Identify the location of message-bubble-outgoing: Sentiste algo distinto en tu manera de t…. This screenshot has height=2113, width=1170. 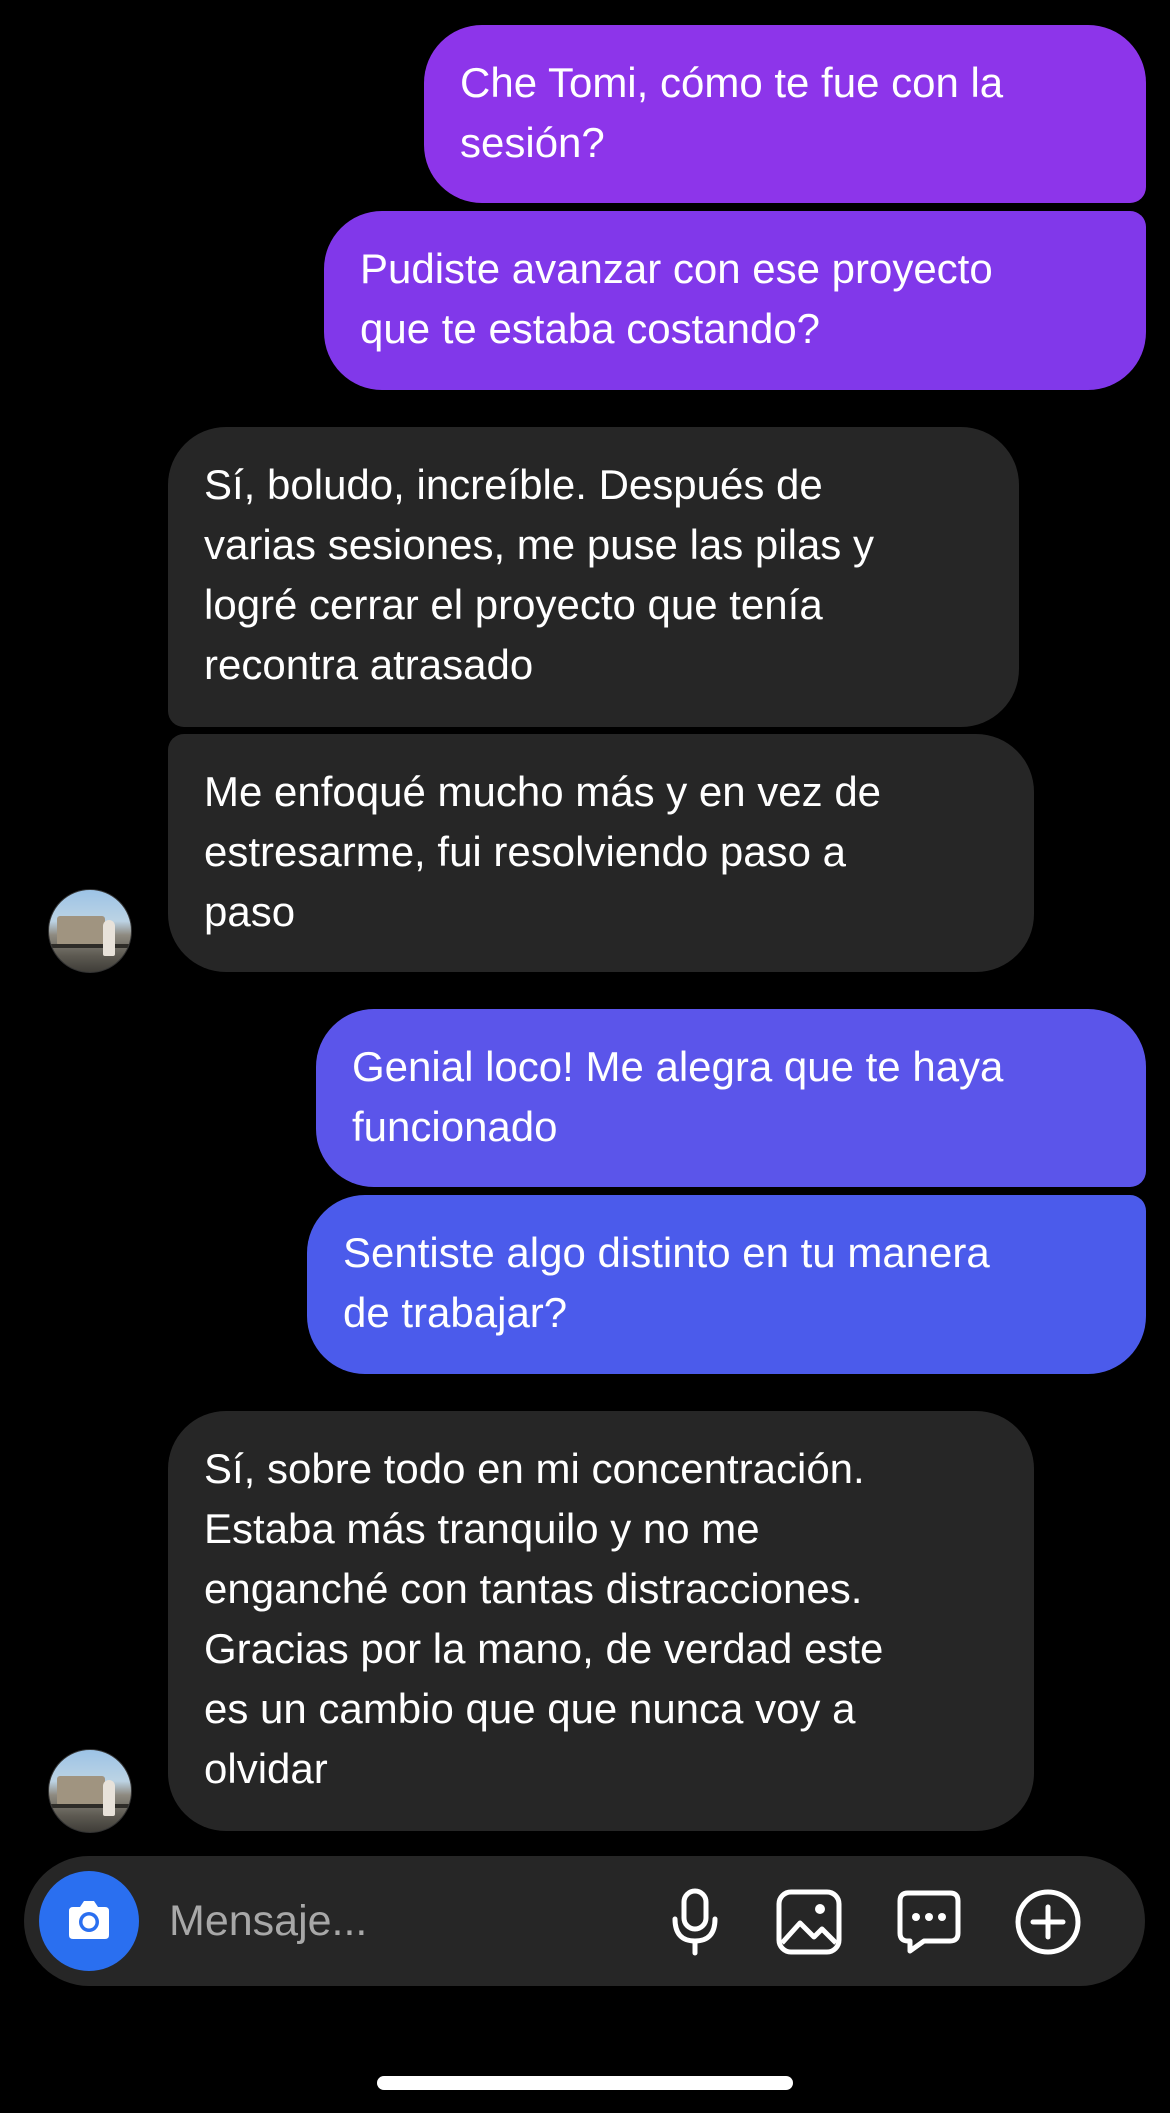
(726, 1284).